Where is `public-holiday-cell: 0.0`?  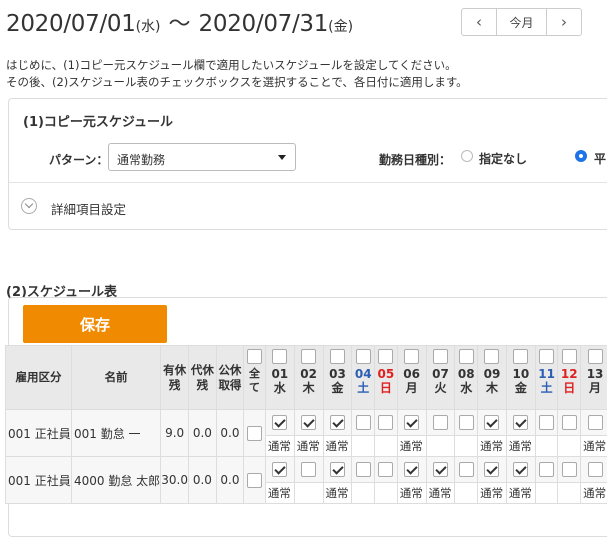
public-holiday-cell: 0.0 is located at coordinates (230, 433).